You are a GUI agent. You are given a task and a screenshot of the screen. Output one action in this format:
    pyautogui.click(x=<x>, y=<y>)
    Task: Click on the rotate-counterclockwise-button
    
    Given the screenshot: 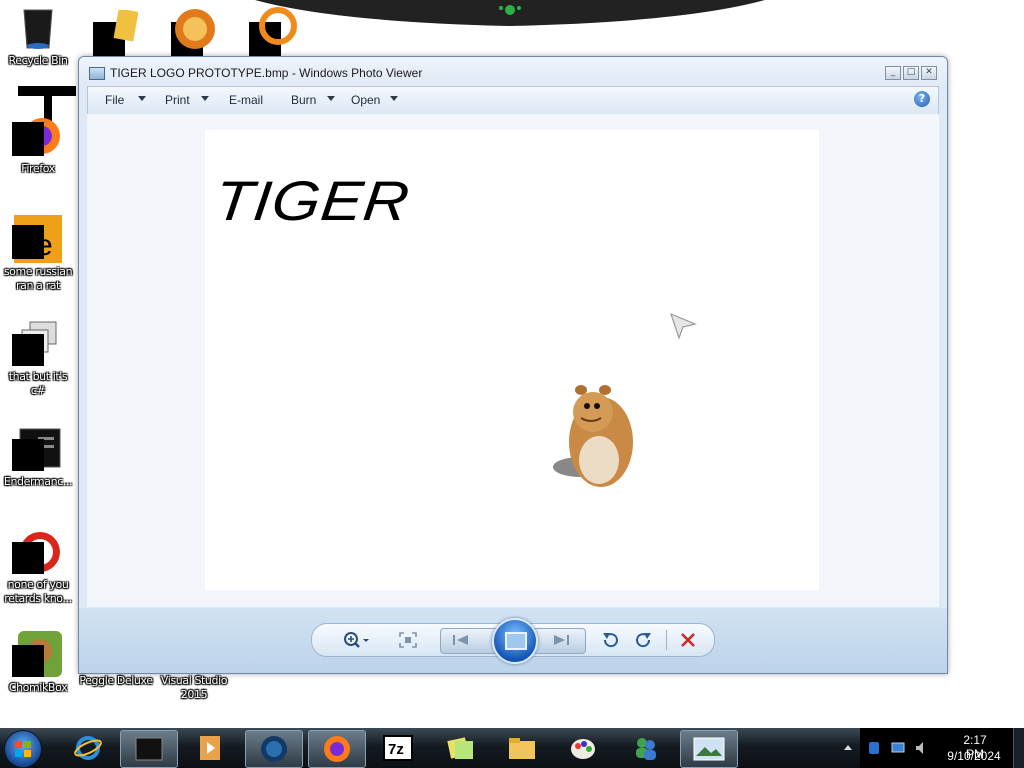 What is the action you would take?
    pyautogui.click(x=610, y=640)
    